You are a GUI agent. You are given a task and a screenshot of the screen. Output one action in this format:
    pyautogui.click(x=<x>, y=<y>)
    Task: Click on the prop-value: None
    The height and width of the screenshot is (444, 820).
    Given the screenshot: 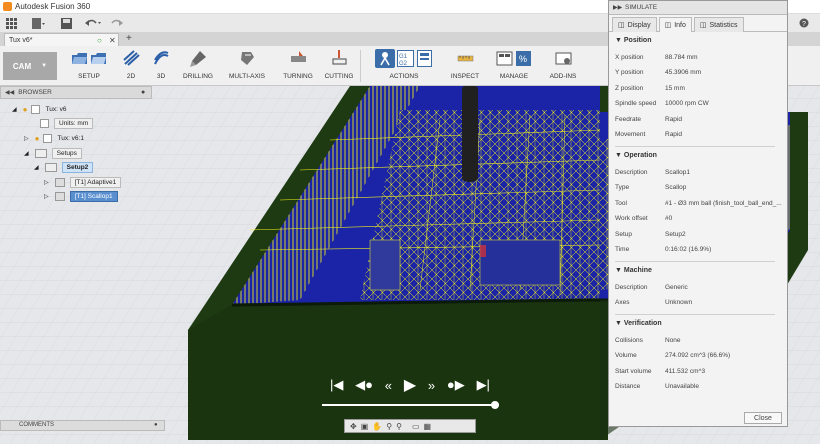 What is the action you would take?
    pyautogui.click(x=673, y=340)
    